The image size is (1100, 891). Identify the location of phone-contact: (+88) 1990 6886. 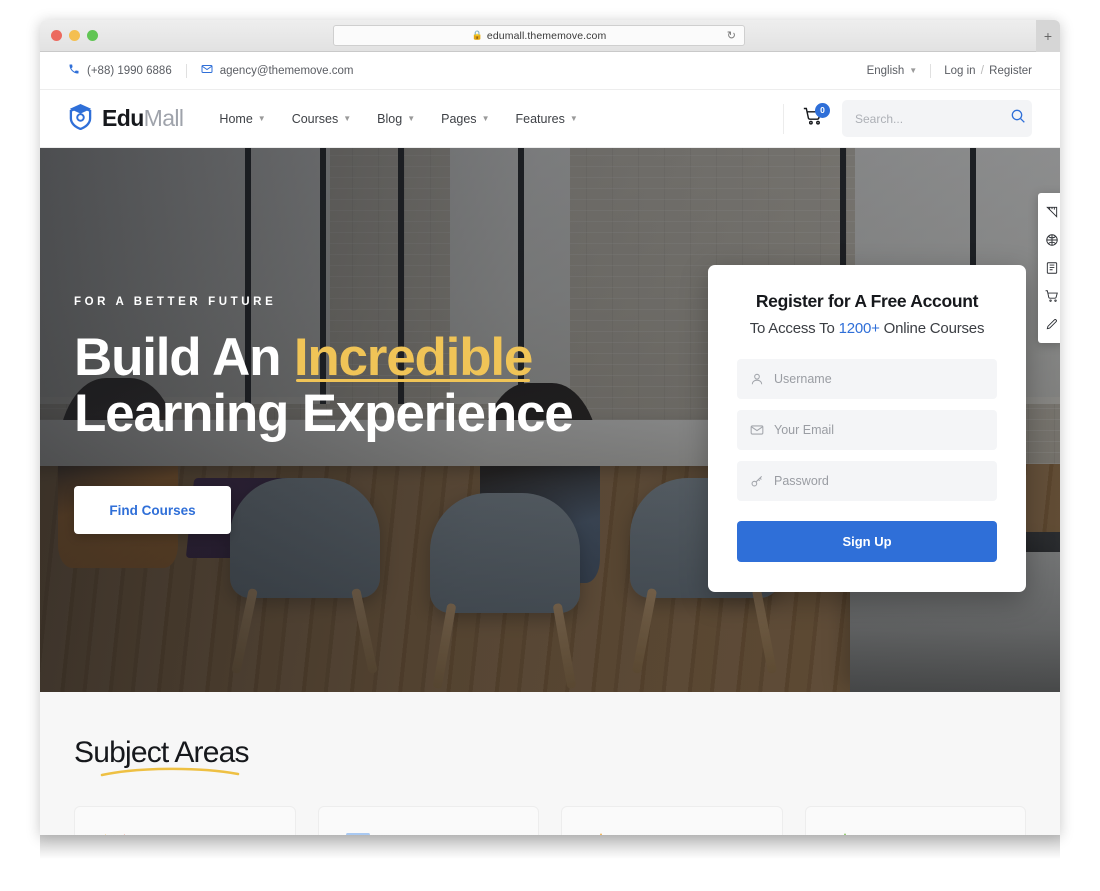
(120, 70).